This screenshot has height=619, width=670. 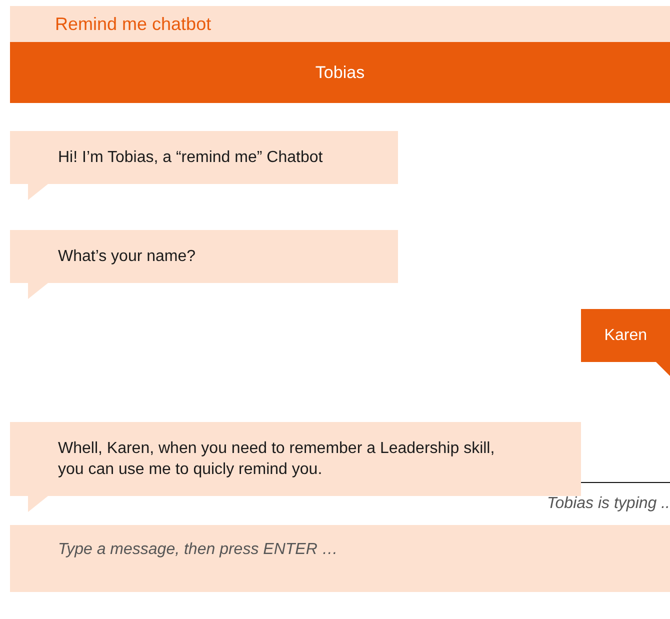 What do you see at coordinates (340, 24) in the screenshot?
I see `app-title: Remind me chatbot` at bounding box center [340, 24].